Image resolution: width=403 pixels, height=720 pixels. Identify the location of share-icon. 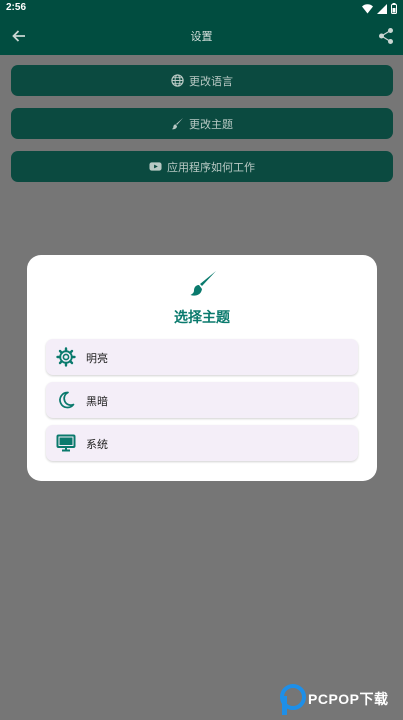
(386, 36).